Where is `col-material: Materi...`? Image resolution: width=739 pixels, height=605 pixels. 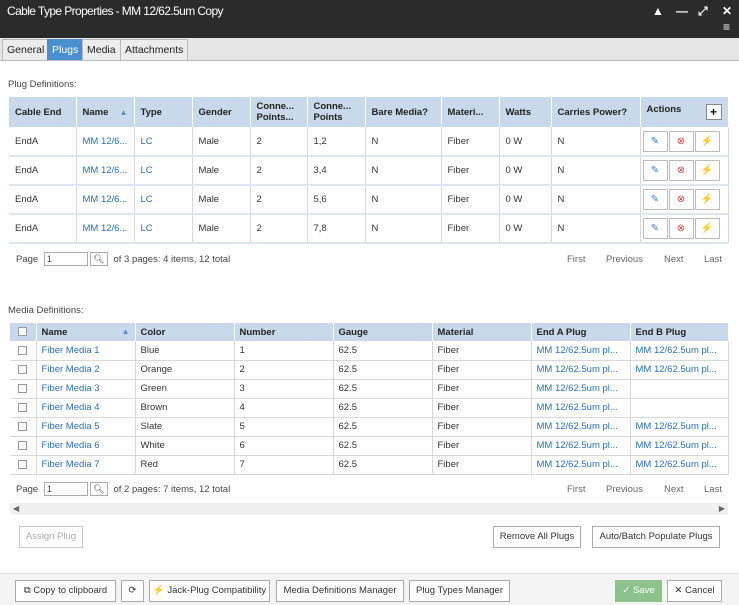 col-material: Materi... is located at coordinates (470, 112).